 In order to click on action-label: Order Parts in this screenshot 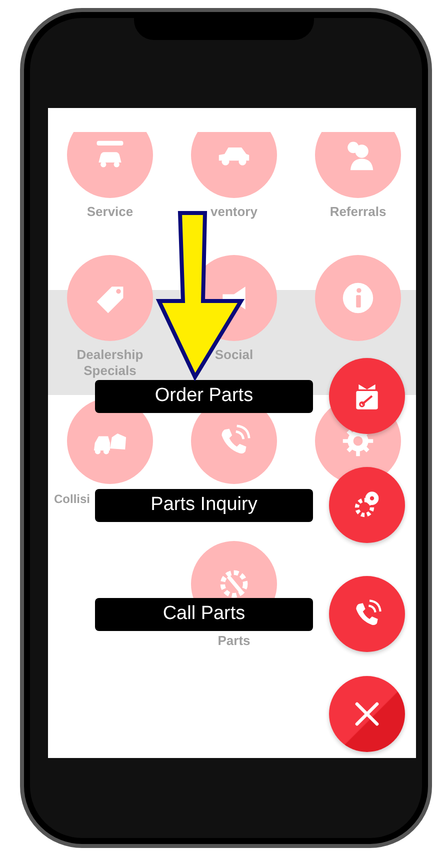, I will do `click(204, 396)`.